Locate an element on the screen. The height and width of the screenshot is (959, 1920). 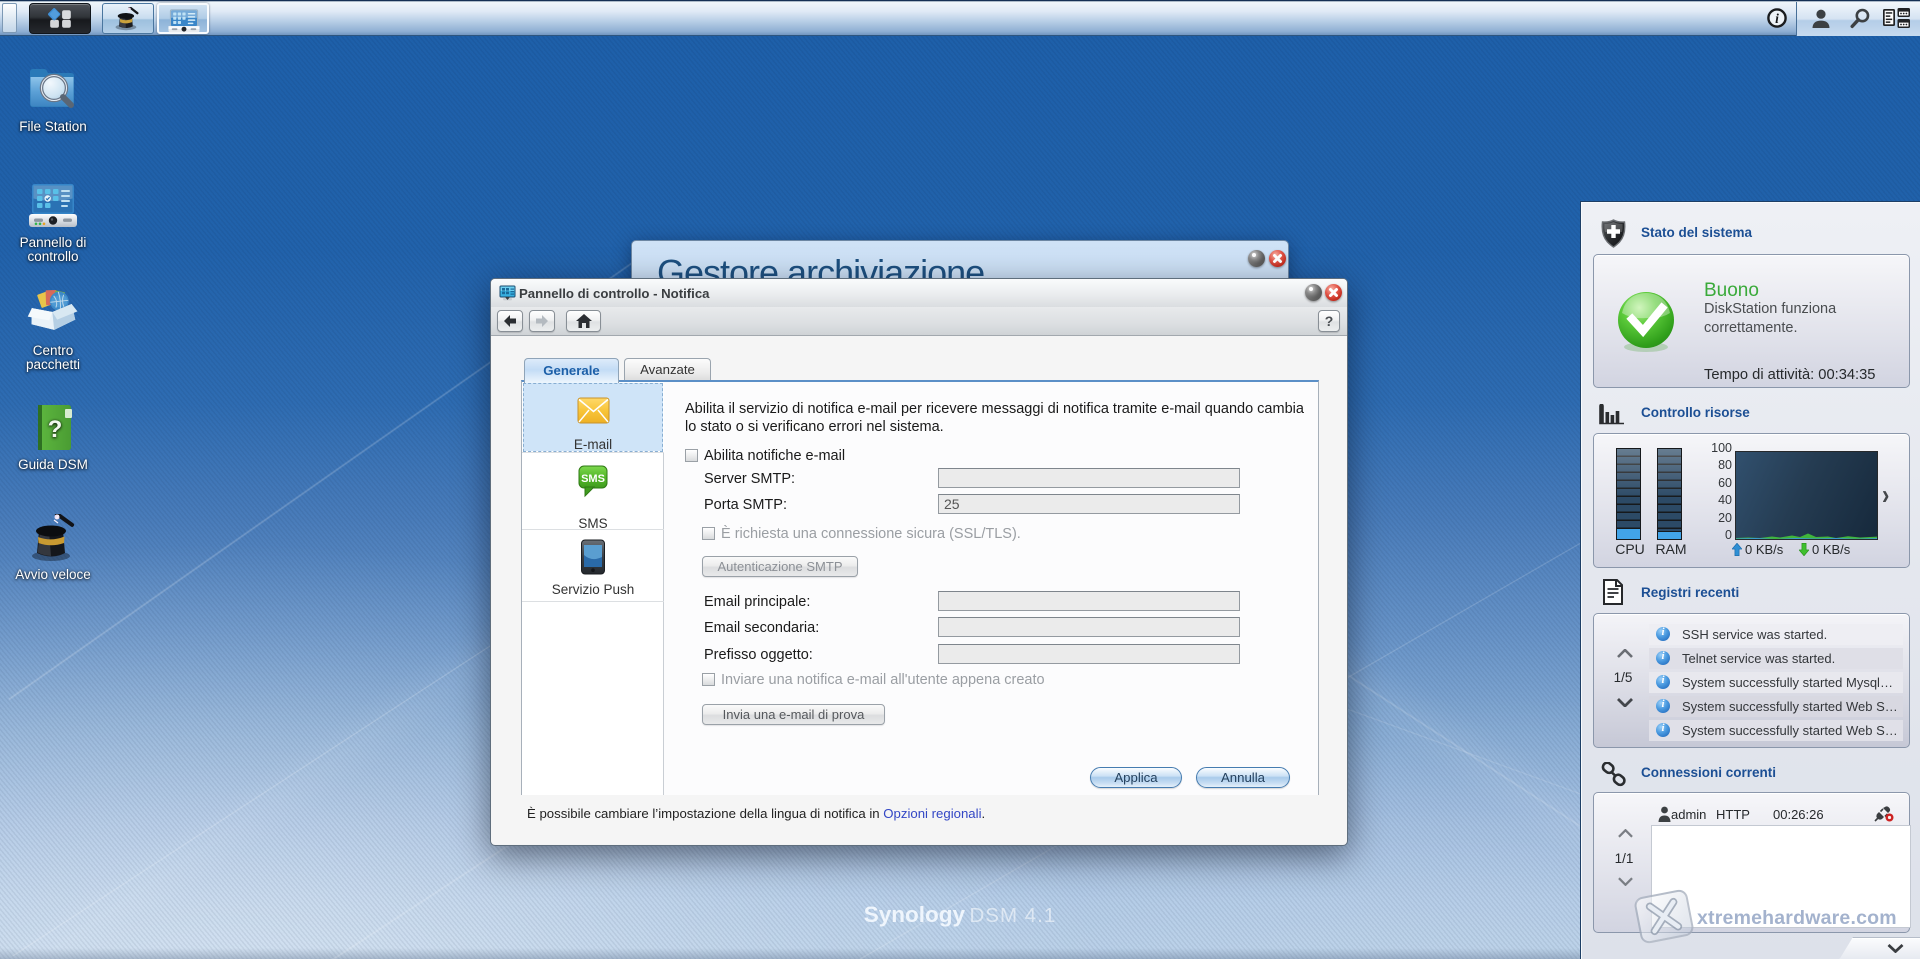
svg-text: SMS is located at coordinates (593, 479).